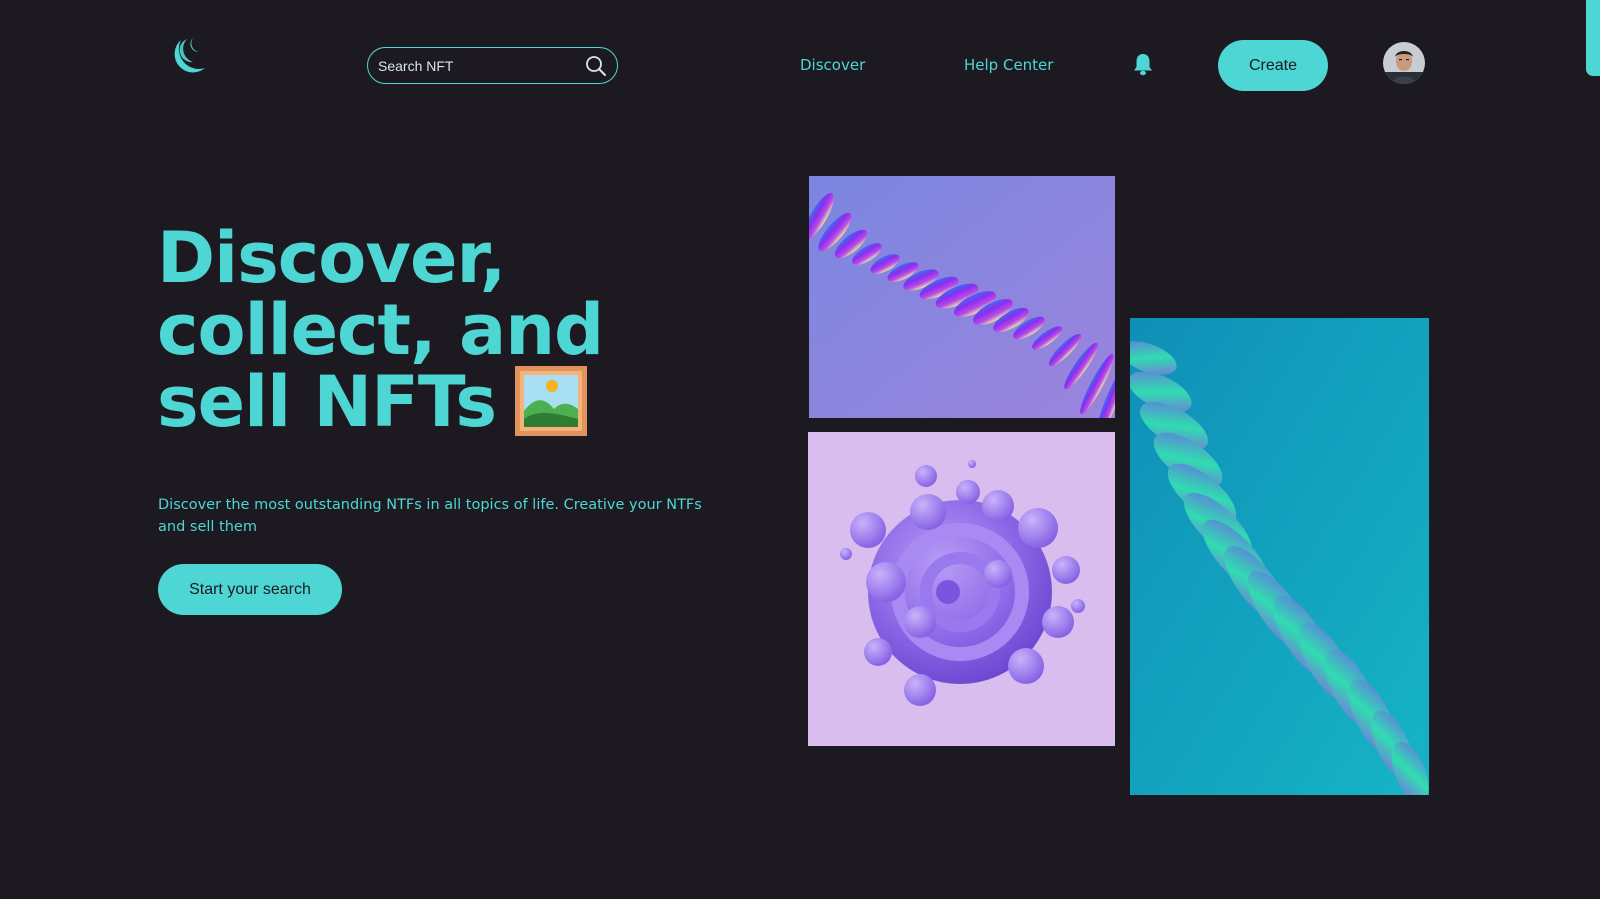  Describe the element at coordinates (1273, 65) in the screenshot. I see `create-button: Create` at that location.